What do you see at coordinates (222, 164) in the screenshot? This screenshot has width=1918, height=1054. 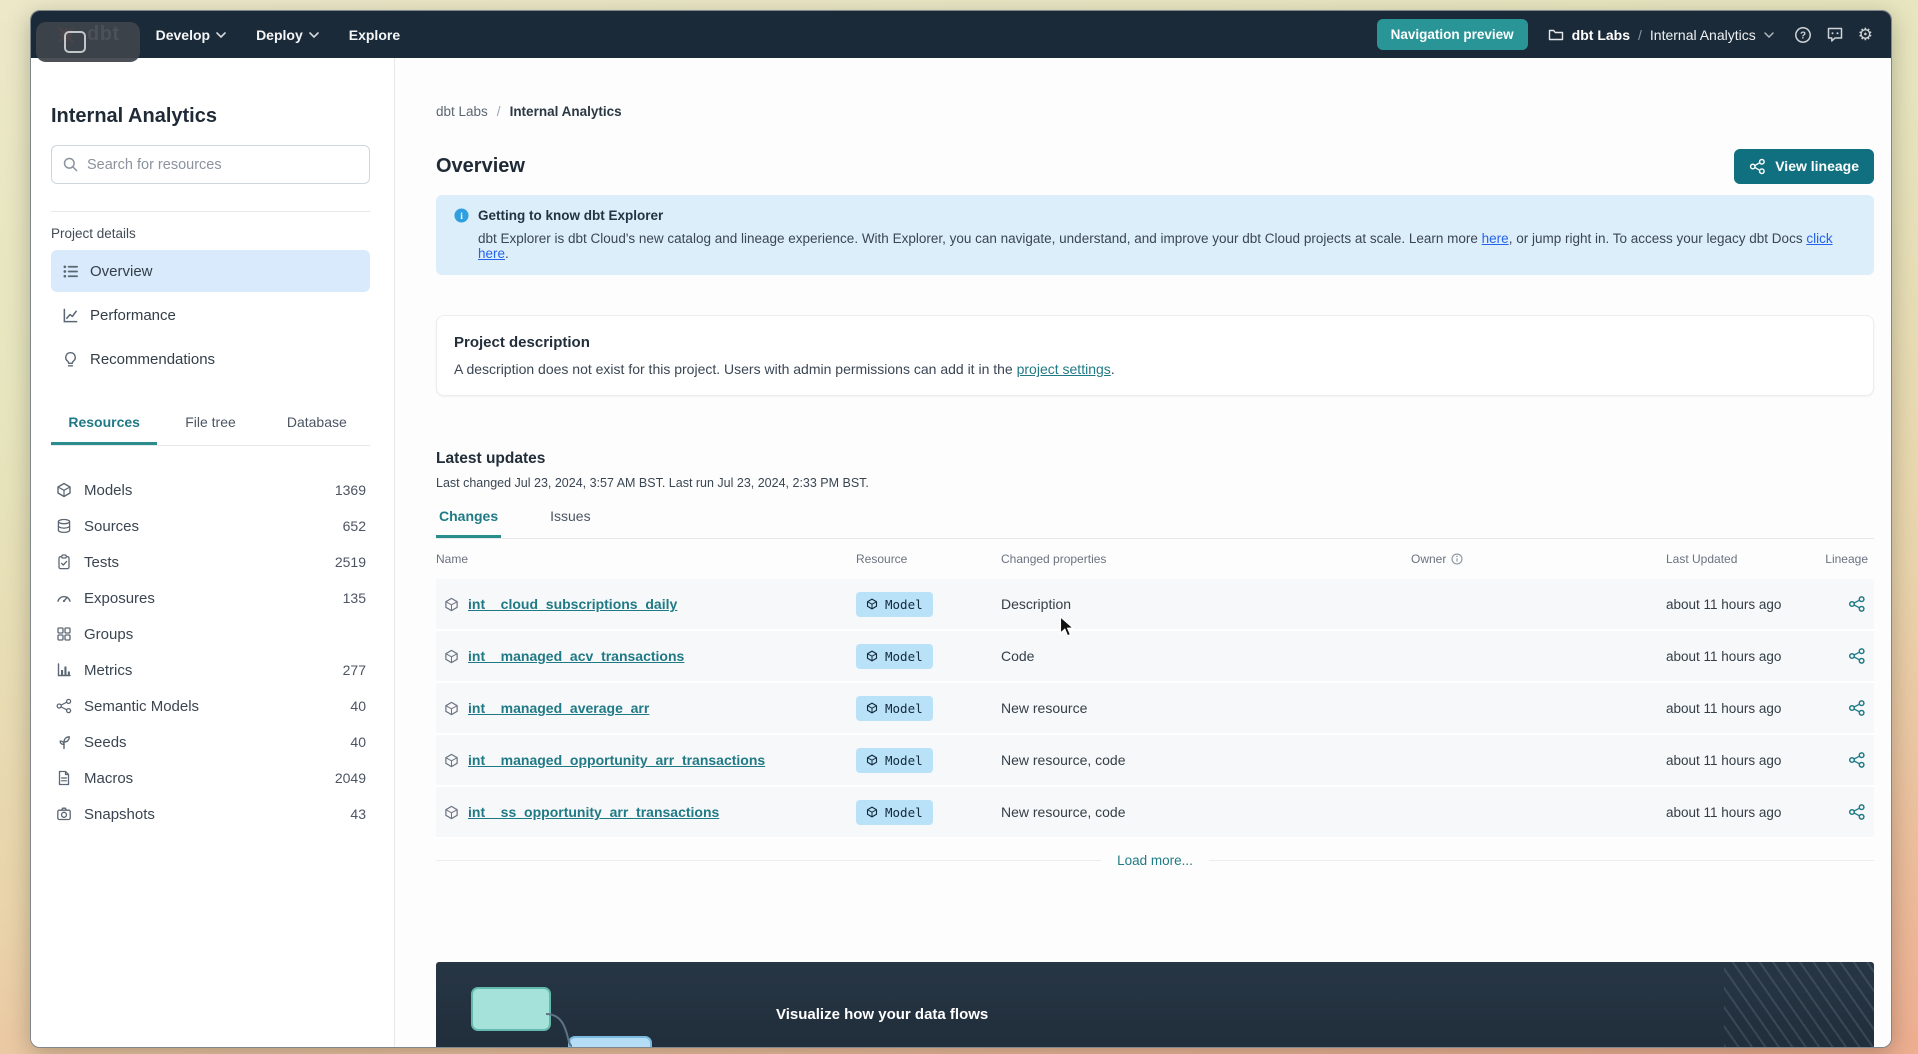 I see `search-input` at bounding box center [222, 164].